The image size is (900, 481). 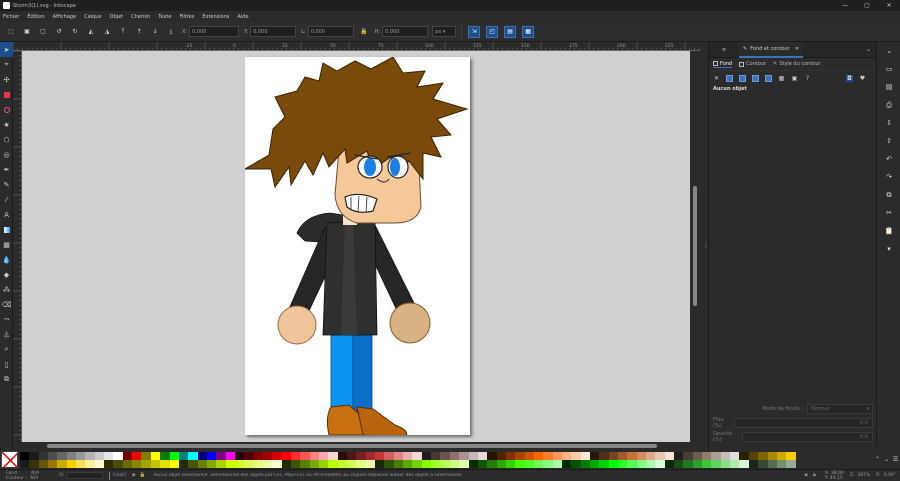 What do you see at coordinates (528, 31) in the screenshot?
I see `transform-patterns-icon: ▦` at bounding box center [528, 31].